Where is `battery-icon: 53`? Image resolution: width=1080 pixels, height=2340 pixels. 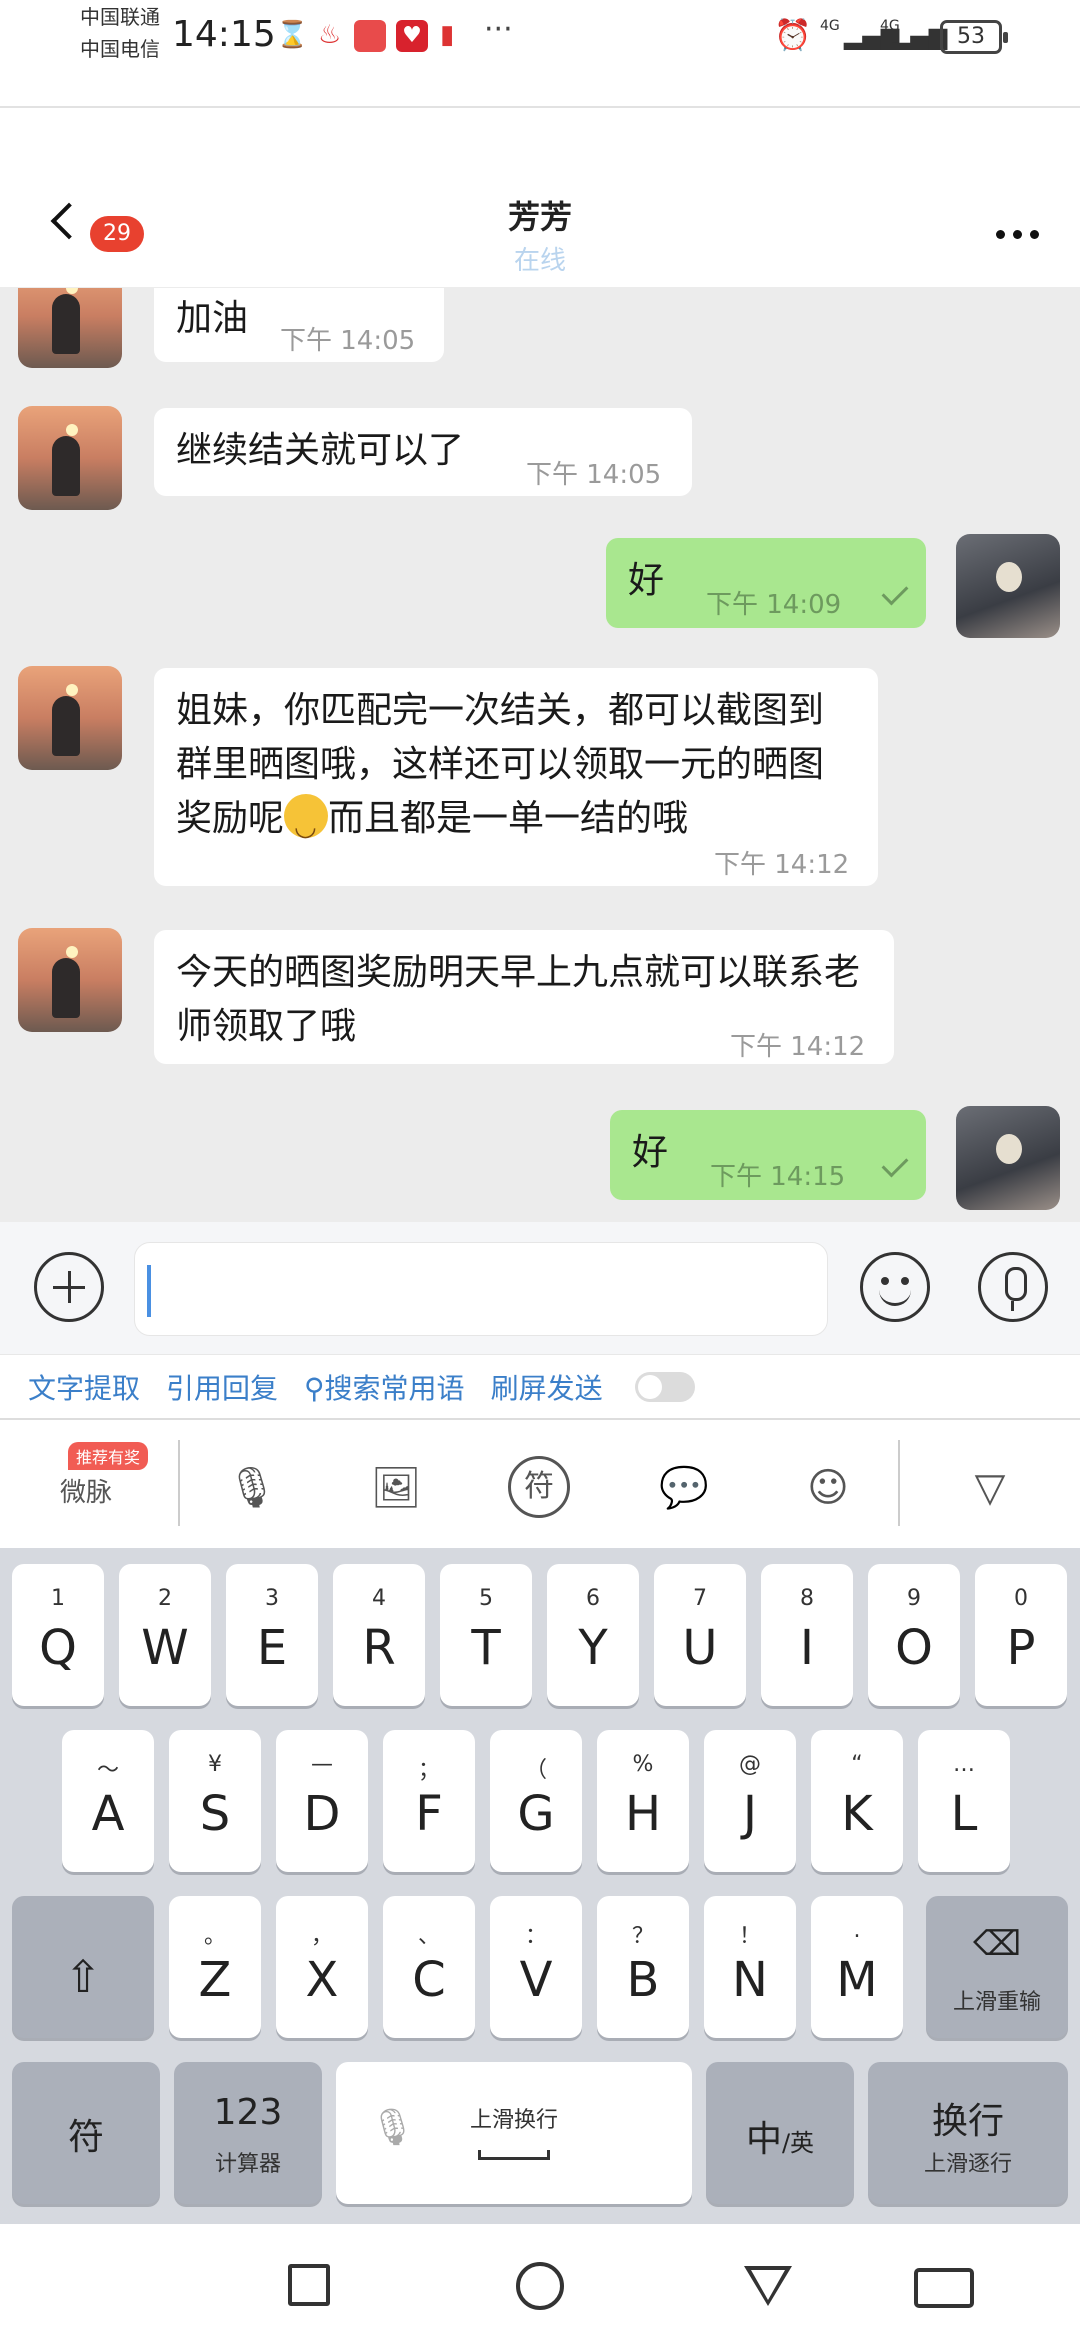 battery-icon: 53 is located at coordinates (974, 37).